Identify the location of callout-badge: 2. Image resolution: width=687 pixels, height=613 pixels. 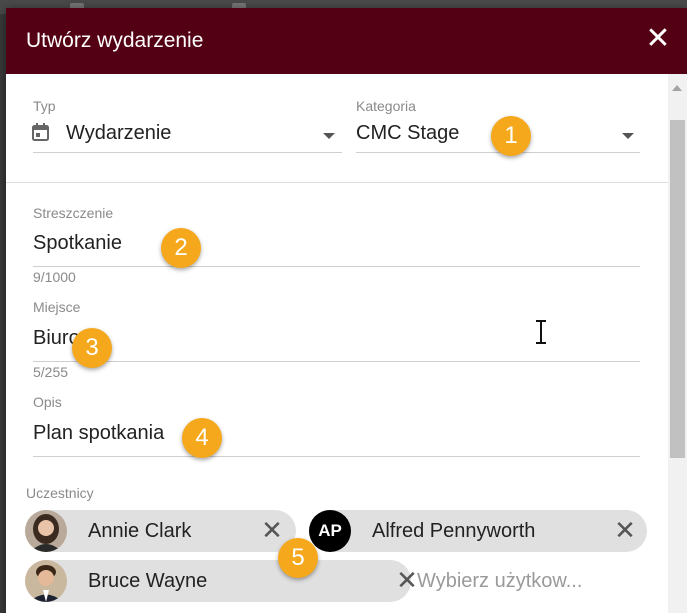
(181, 248).